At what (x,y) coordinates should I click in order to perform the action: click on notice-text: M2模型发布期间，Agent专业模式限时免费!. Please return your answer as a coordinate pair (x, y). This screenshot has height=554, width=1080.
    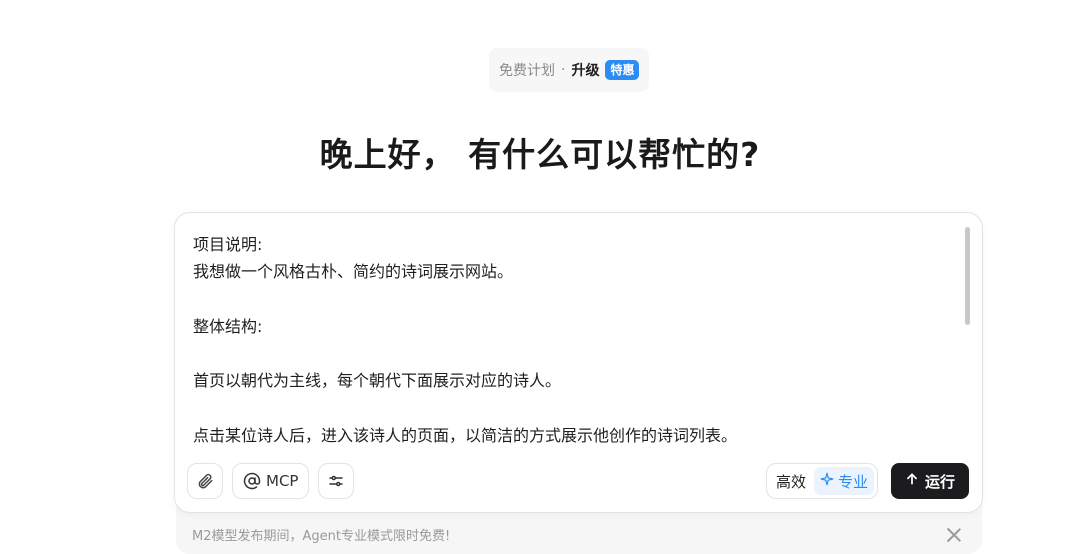
    Looking at the image, I should click on (321, 536).